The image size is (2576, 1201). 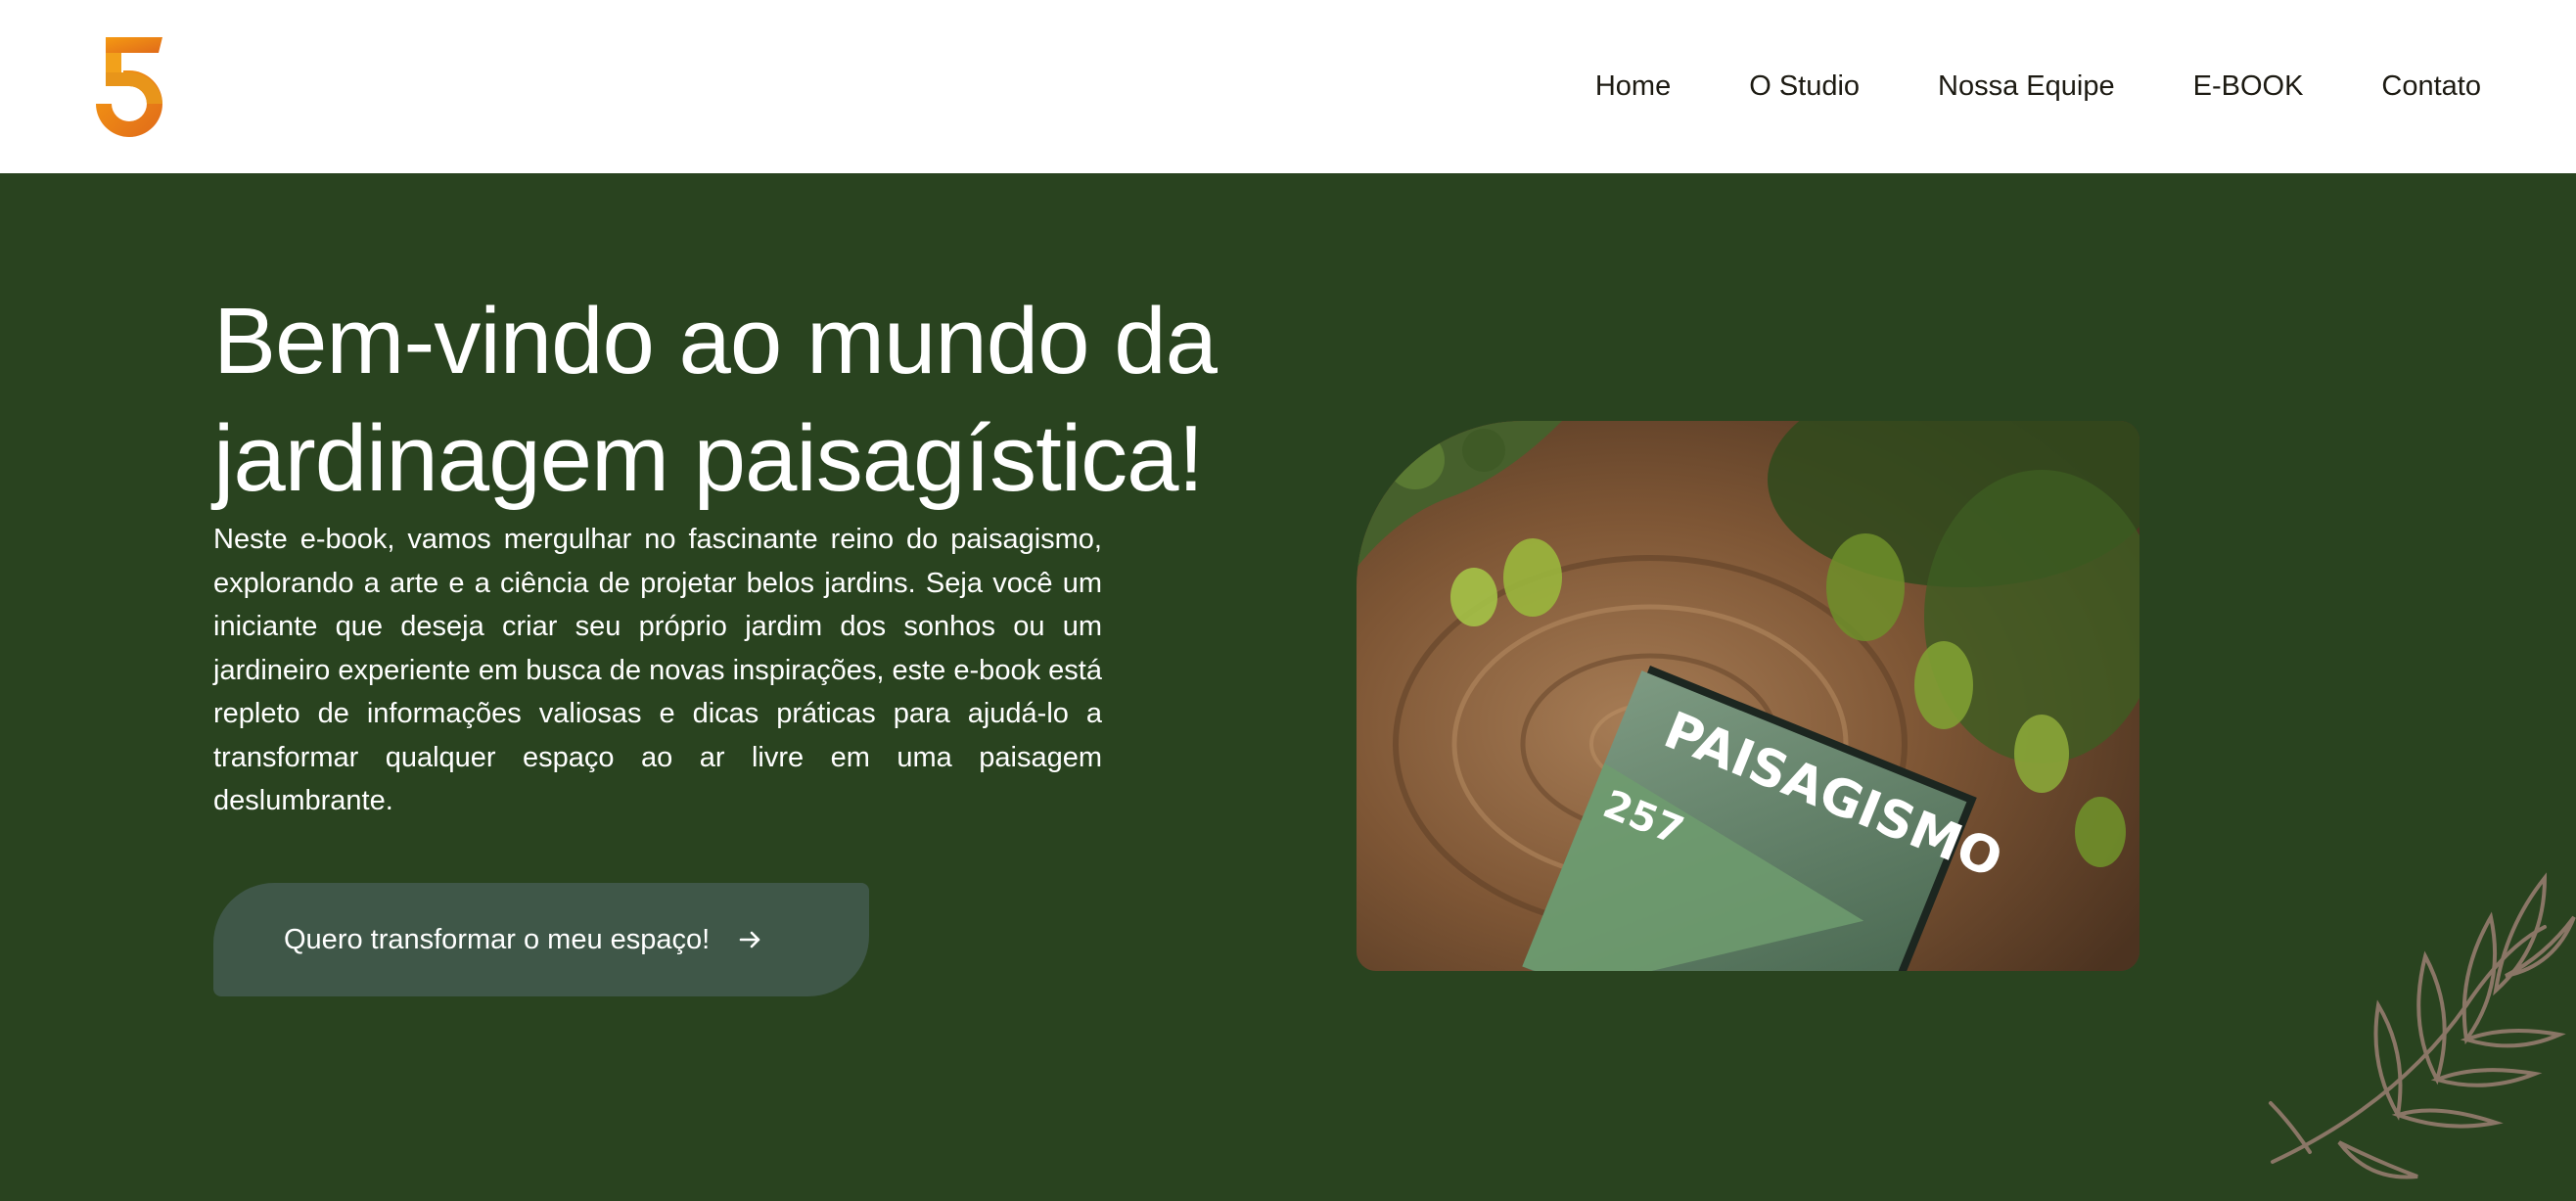 I want to click on logo-icon, so click(x=128, y=87).